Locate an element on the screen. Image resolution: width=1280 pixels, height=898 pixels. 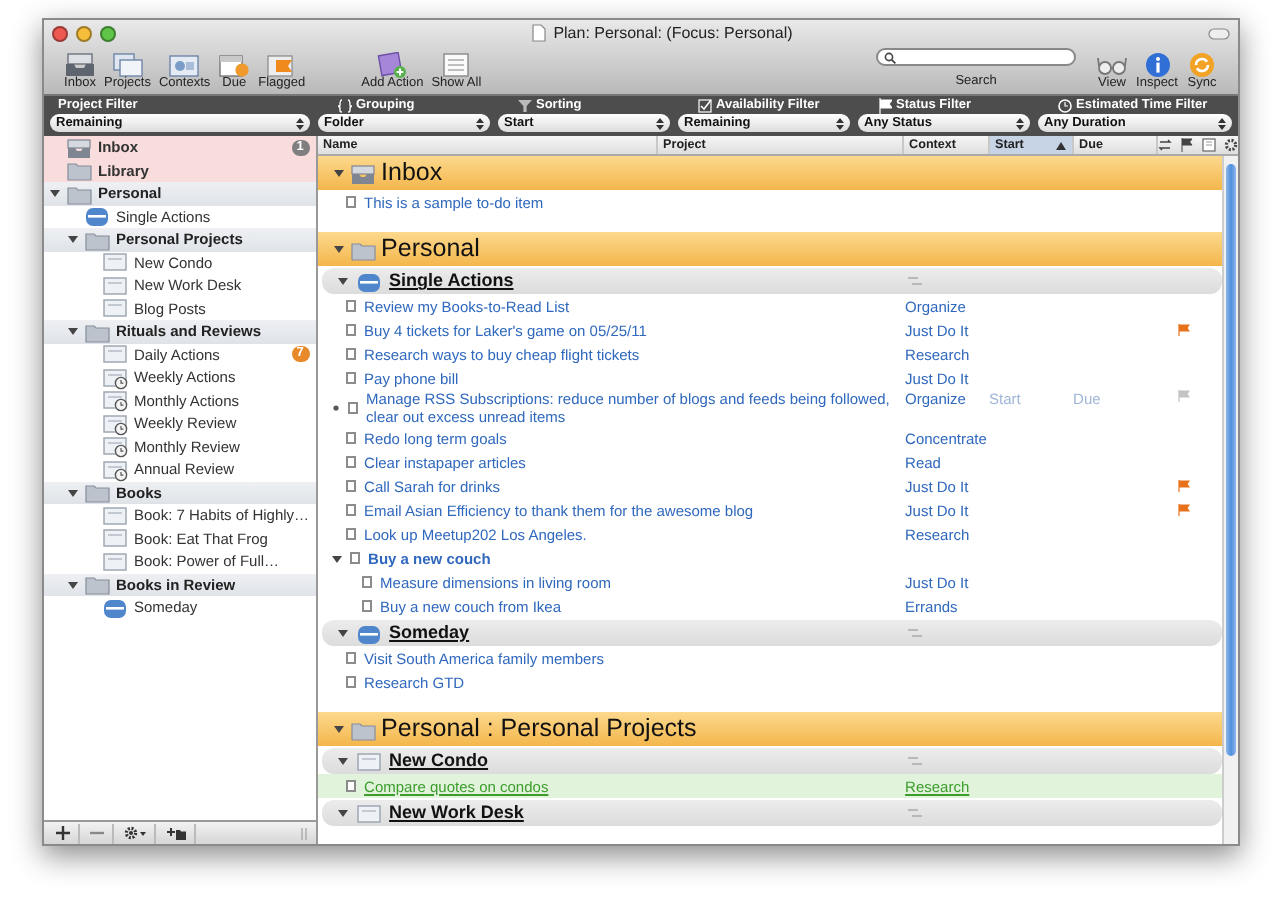
calendar-icon is located at coordinates (234, 64).